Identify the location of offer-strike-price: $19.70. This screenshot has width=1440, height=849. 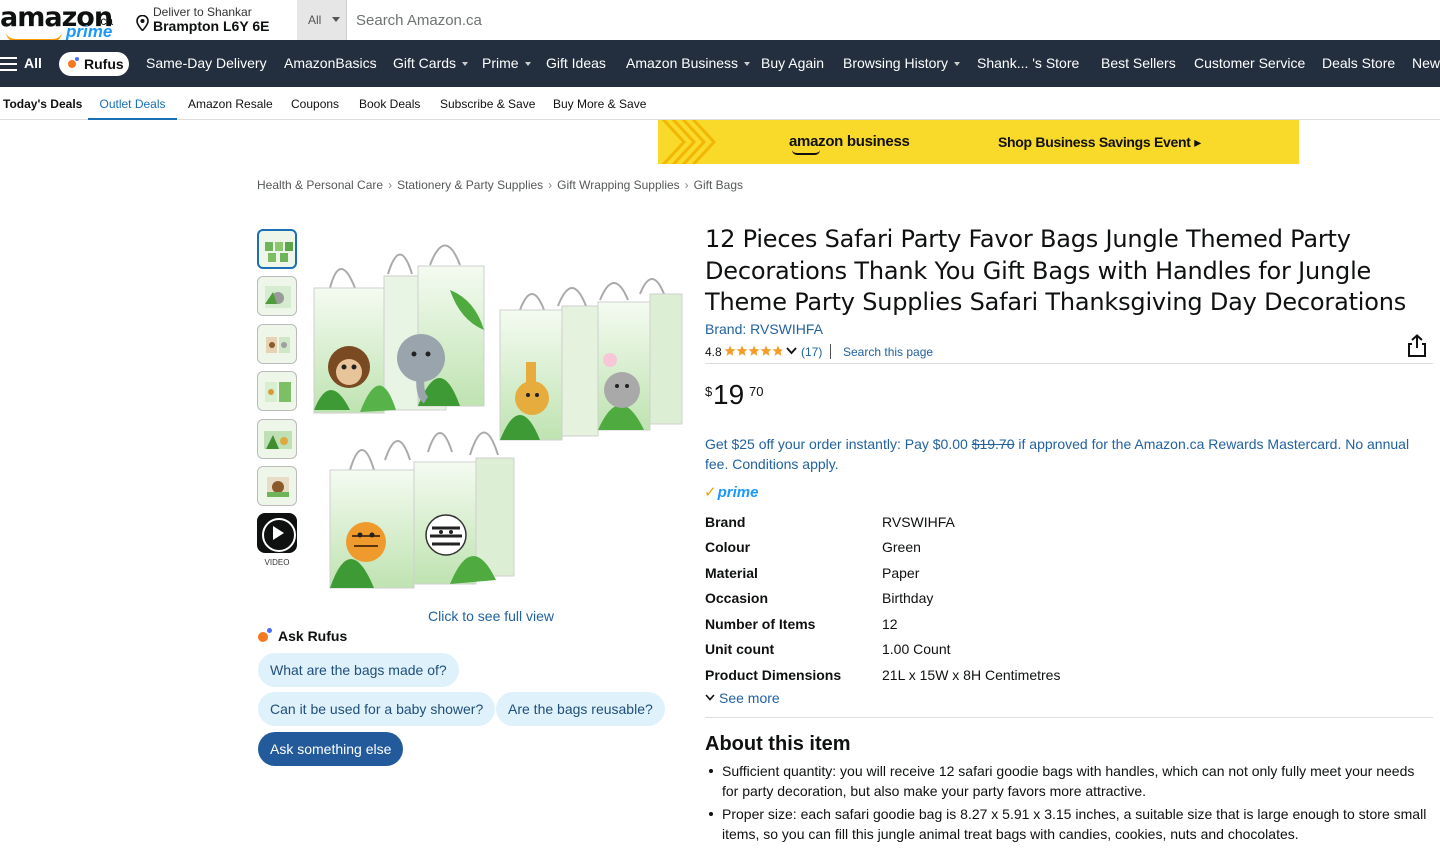
(993, 444).